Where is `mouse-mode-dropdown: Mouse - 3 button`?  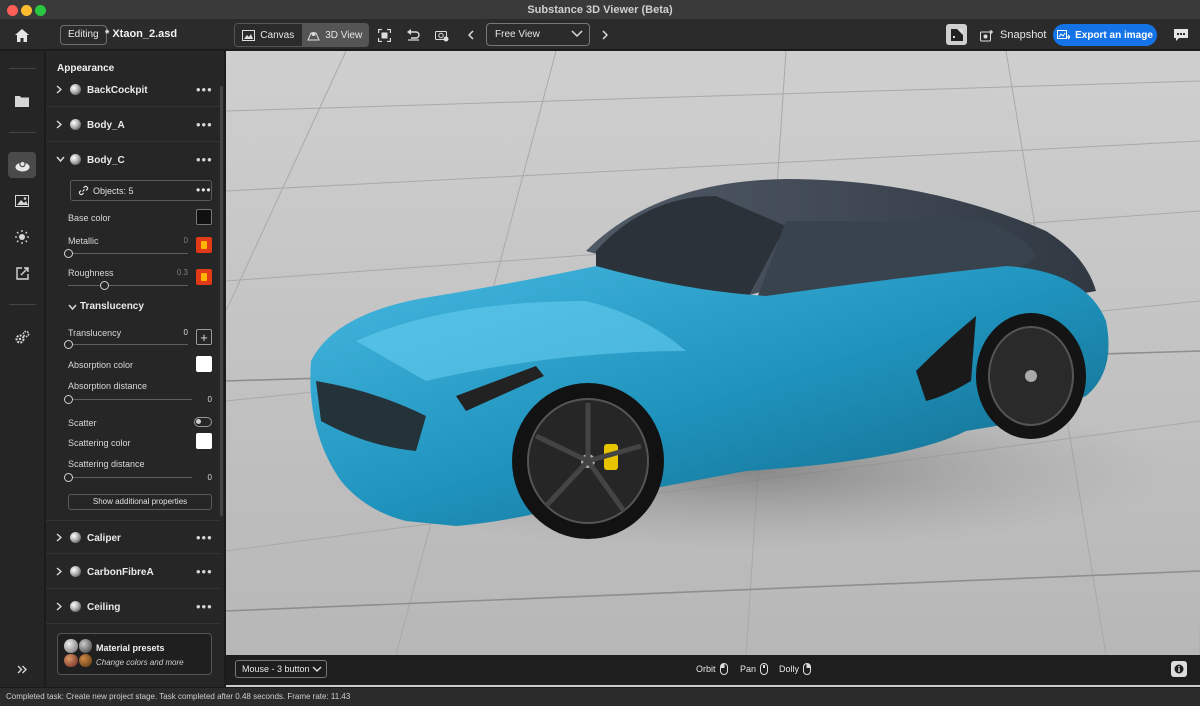 mouse-mode-dropdown: Mouse - 3 button is located at coordinates (281, 669).